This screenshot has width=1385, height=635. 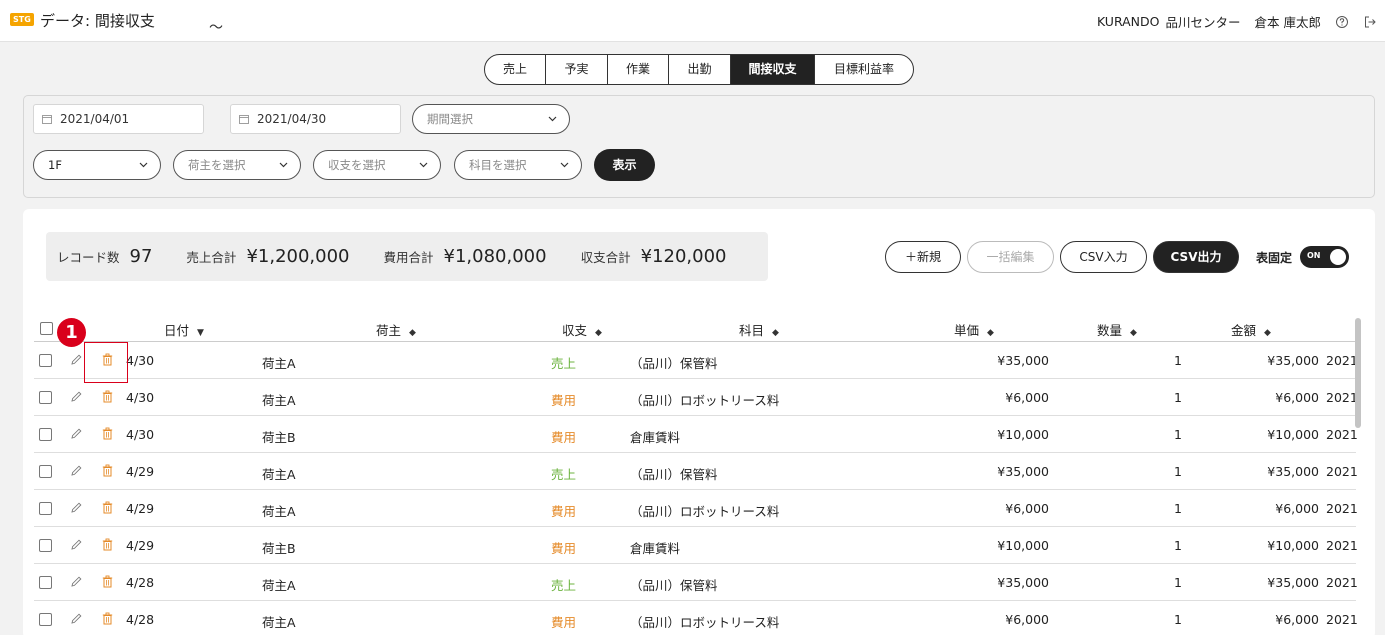 What do you see at coordinates (674, 585) in the screenshot?
I see `row-account: （品川）保管料` at bounding box center [674, 585].